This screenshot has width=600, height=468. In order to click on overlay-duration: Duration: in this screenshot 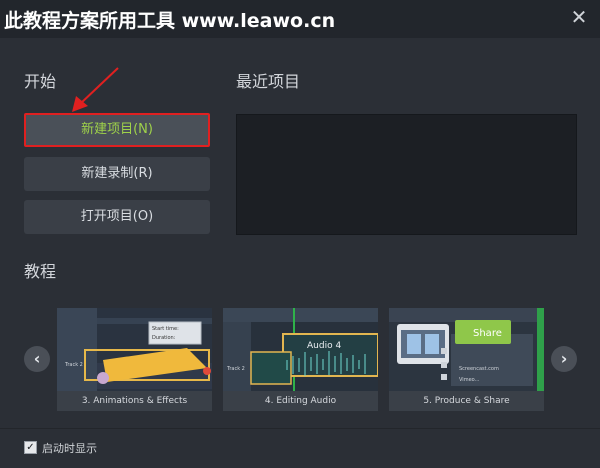, I will do `click(164, 338)`.